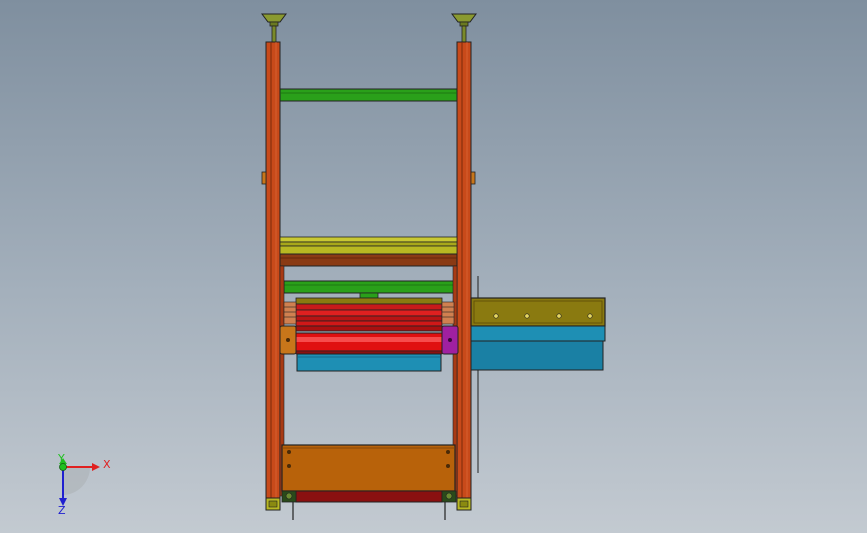 The image size is (867, 533). What do you see at coordinates (369, 301) in the screenshot?
I see `olive-plate` at bounding box center [369, 301].